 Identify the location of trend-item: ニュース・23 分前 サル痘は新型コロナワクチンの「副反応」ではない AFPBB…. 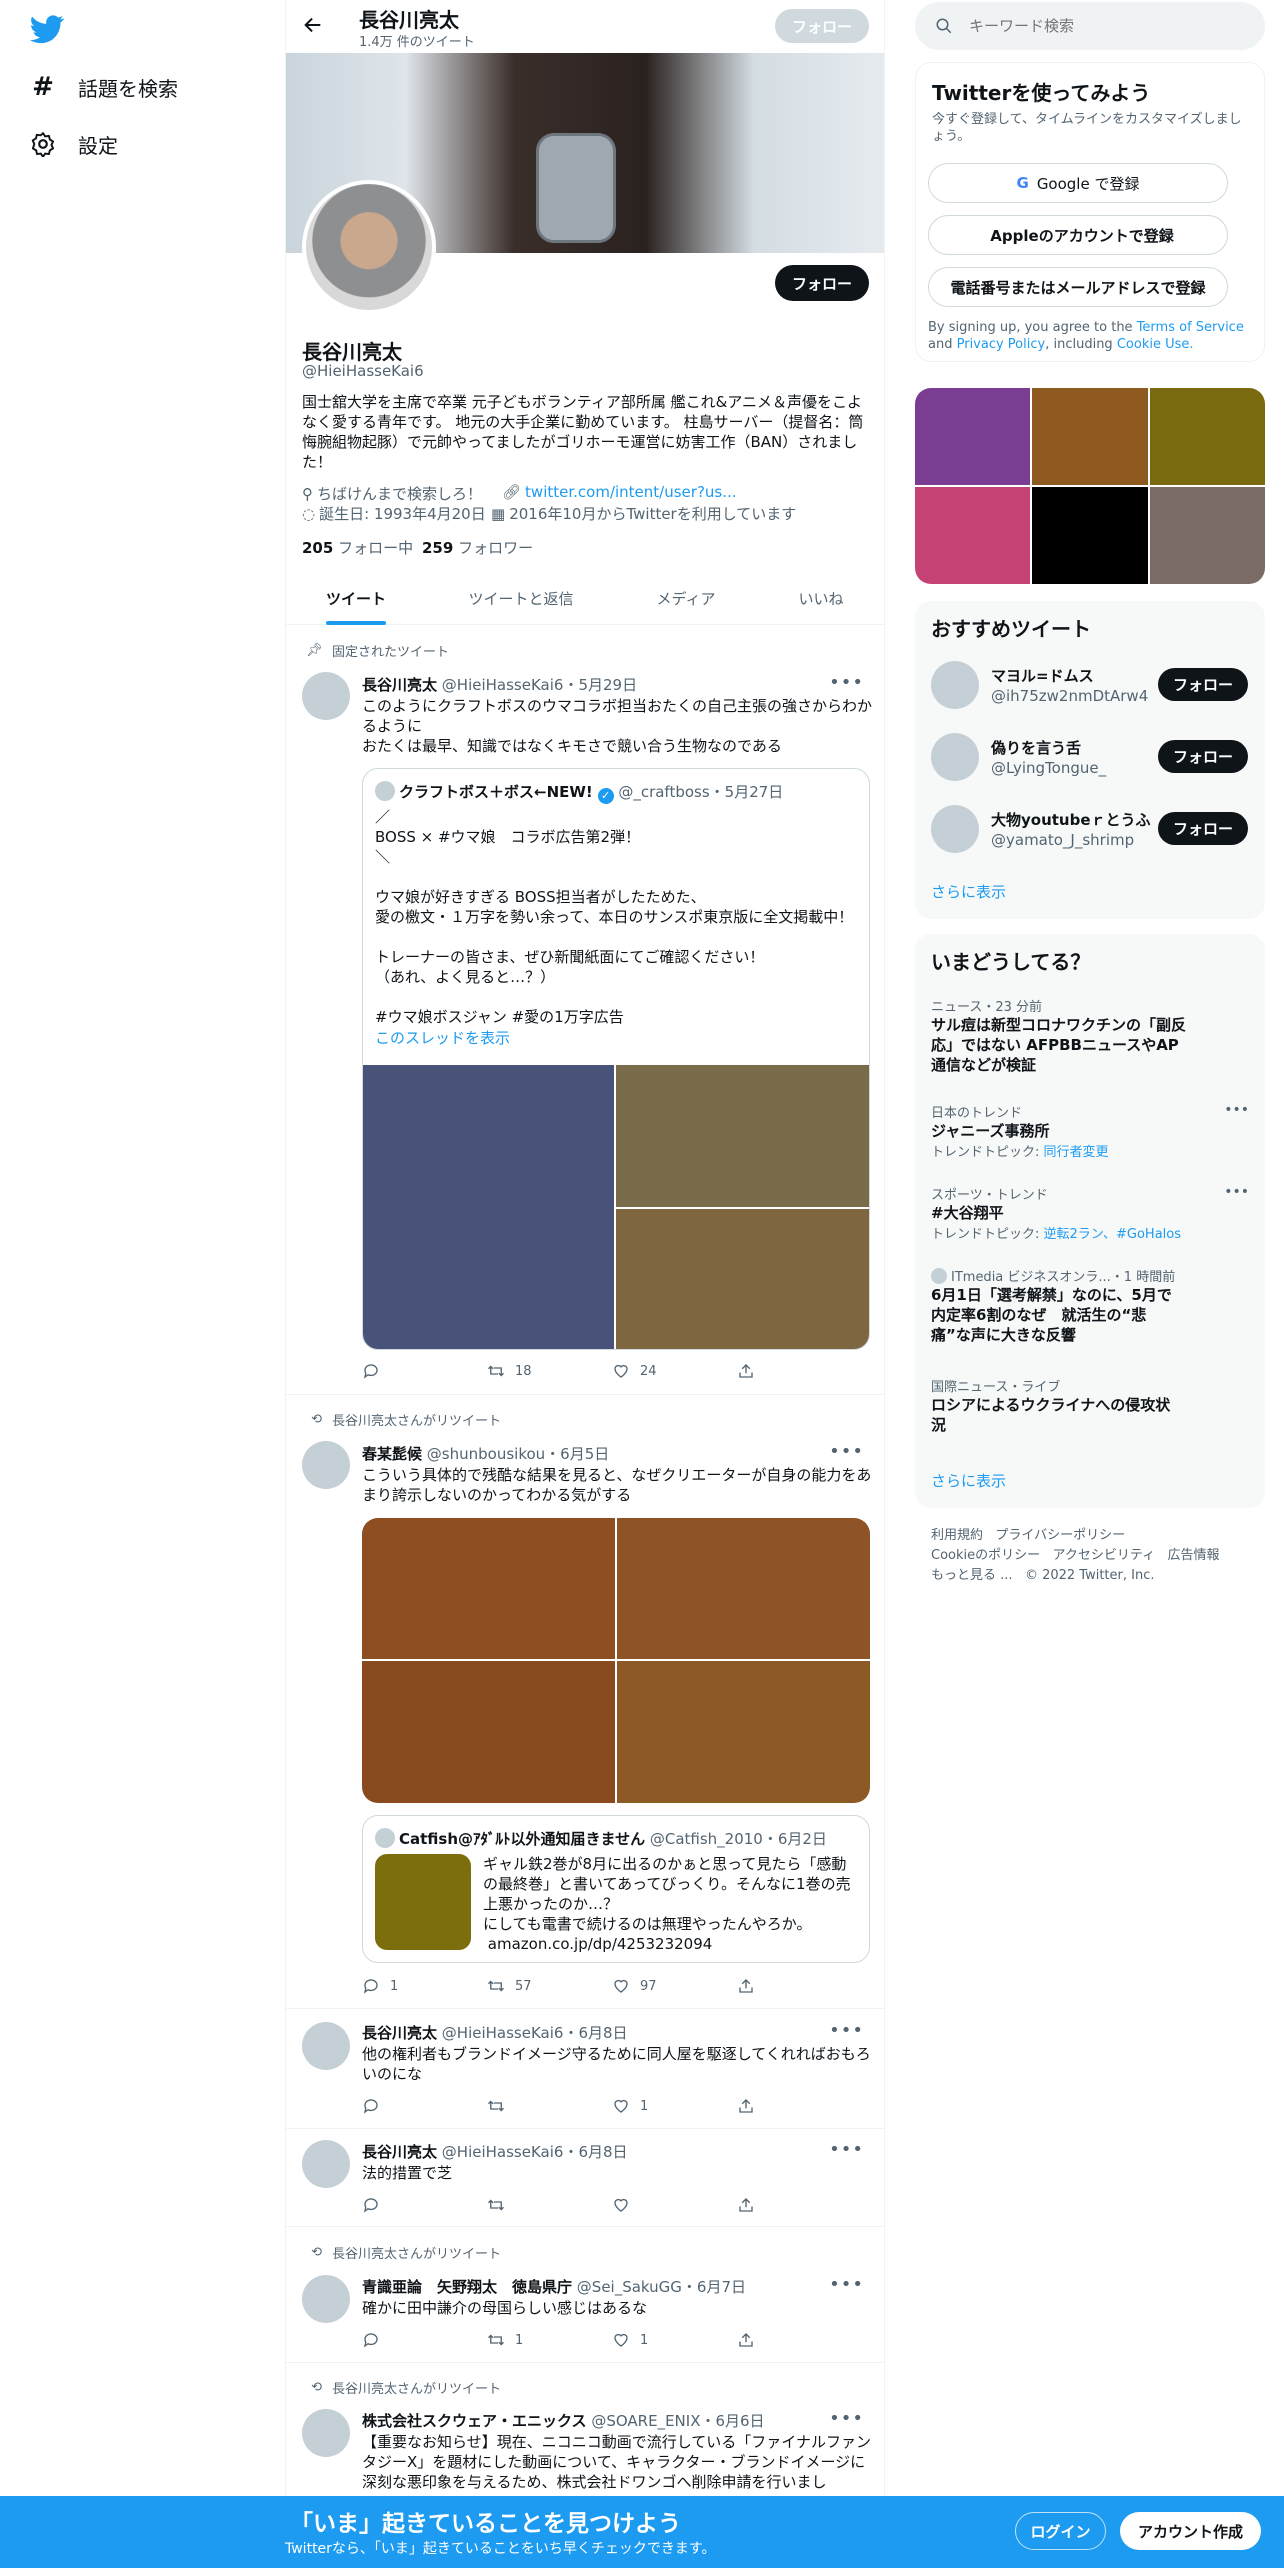
(1061, 1035).